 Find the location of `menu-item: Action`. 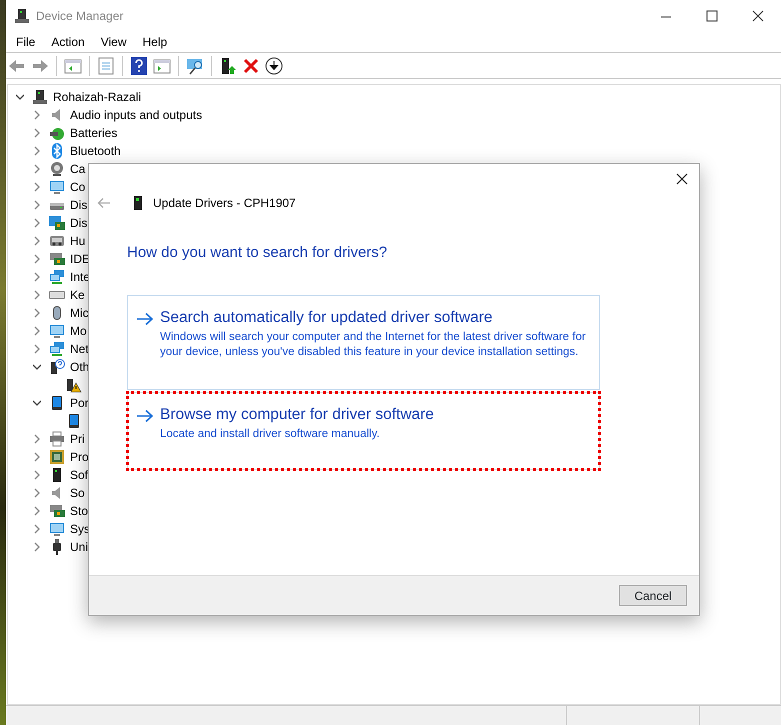

menu-item: Action is located at coordinates (68, 42).